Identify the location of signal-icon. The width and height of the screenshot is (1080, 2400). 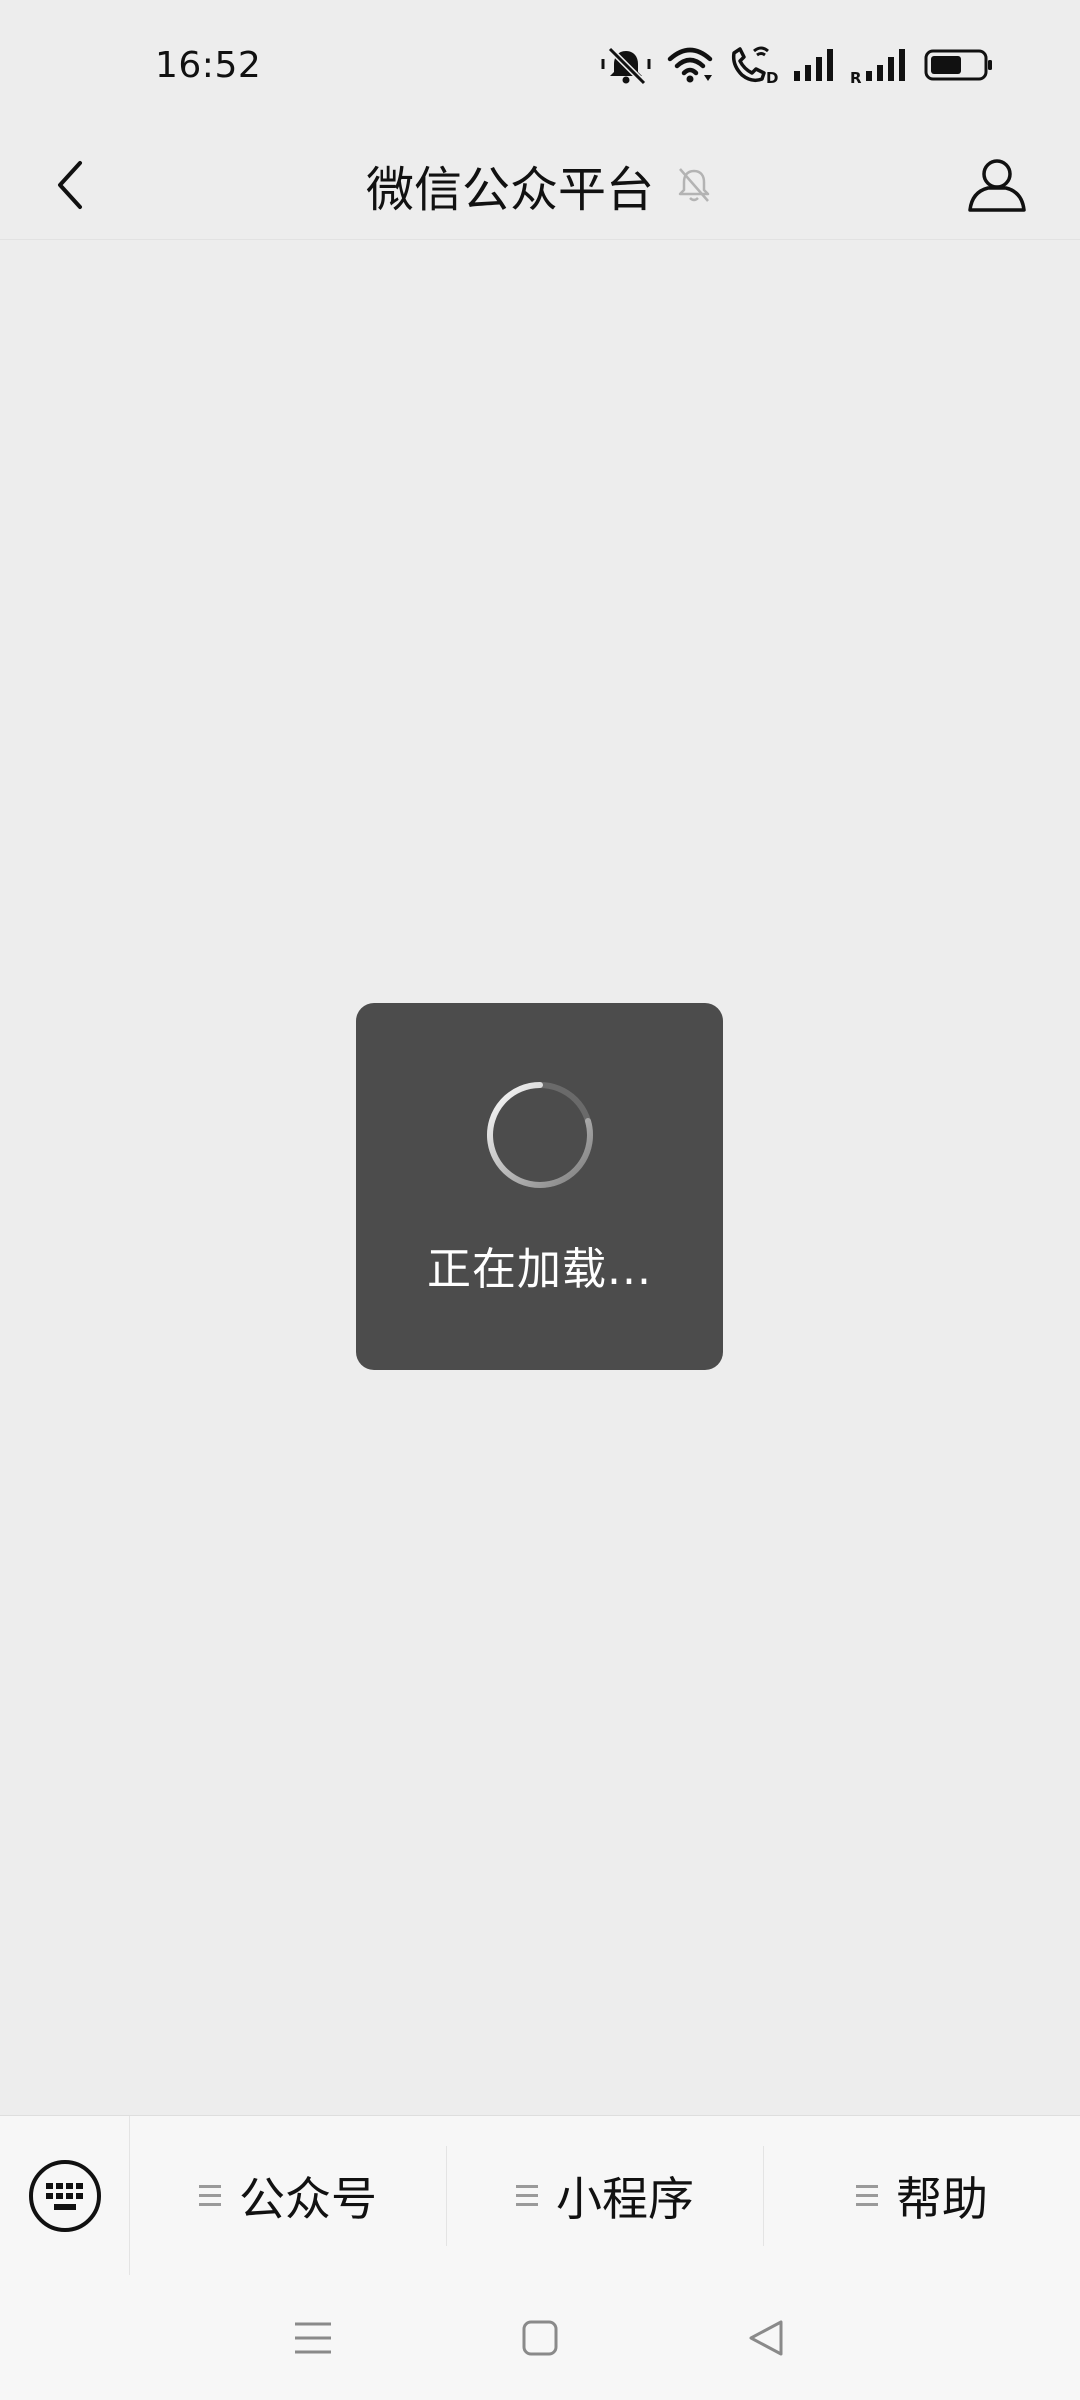
(813, 65).